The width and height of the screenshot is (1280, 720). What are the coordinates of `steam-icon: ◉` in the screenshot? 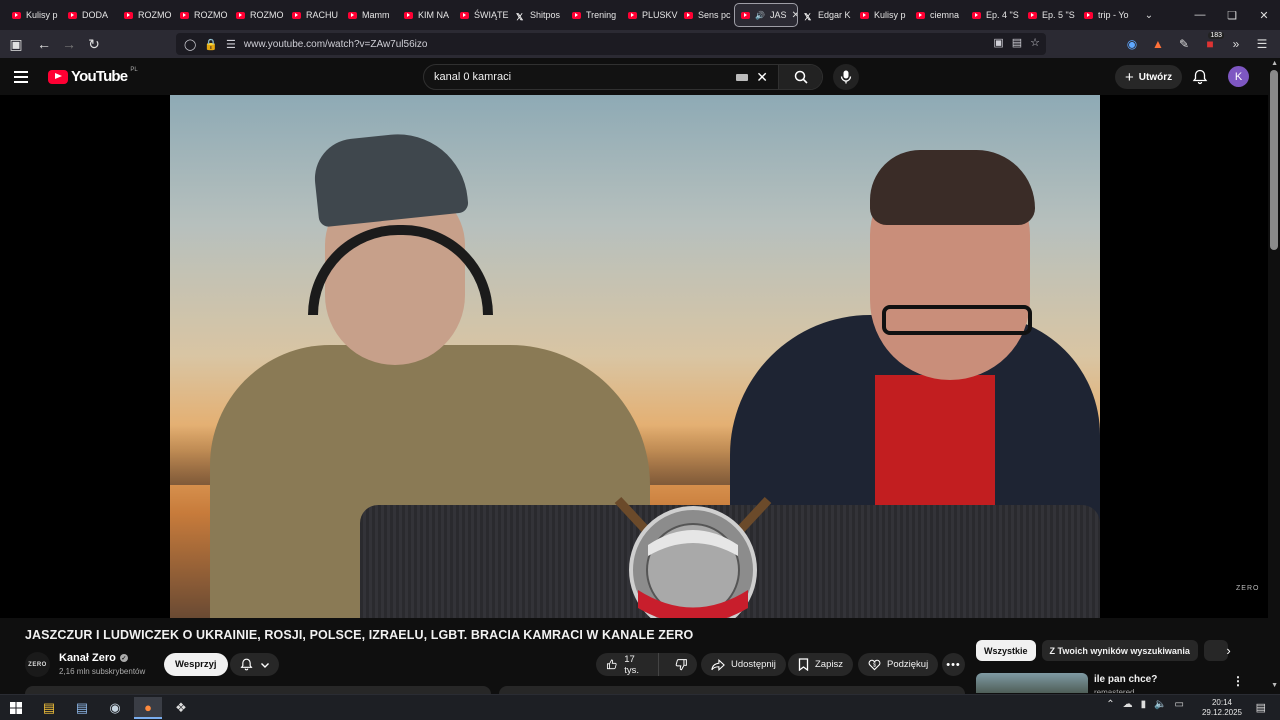 It's located at (115, 708).